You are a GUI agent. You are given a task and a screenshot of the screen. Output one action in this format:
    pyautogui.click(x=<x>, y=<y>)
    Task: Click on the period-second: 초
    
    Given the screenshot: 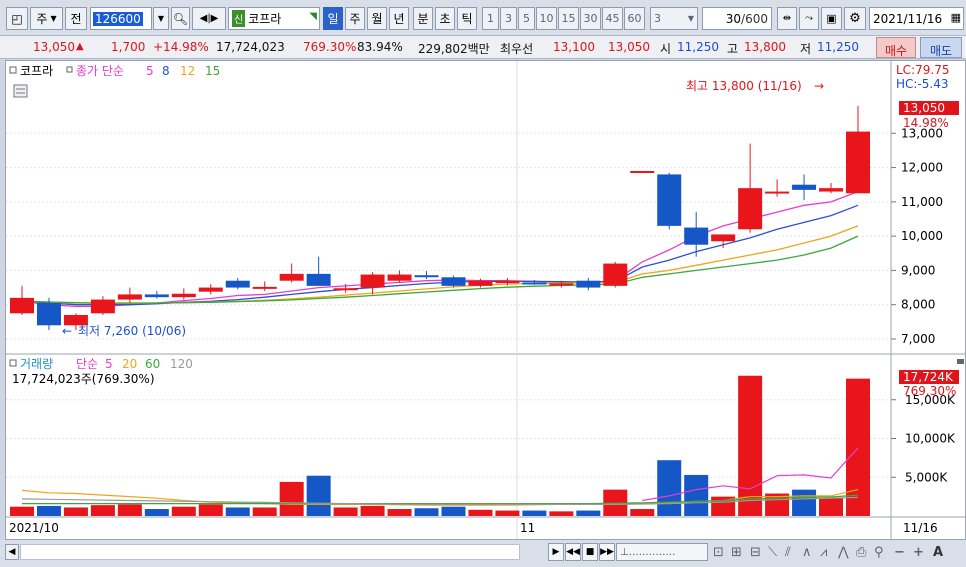 What is the action you would take?
    pyautogui.click(x=445, y=18)
    